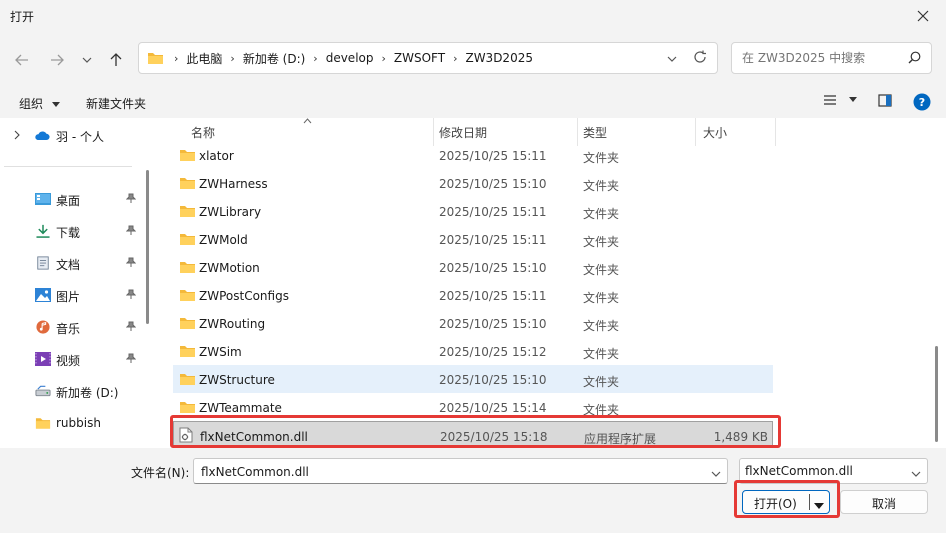 Image resolution: width=946 pixels, height=533 pixels. What do you see at coordinates (715, 133) in the screenshot?
I see `column-header-label: 大小` at bounding box center [715, 133].